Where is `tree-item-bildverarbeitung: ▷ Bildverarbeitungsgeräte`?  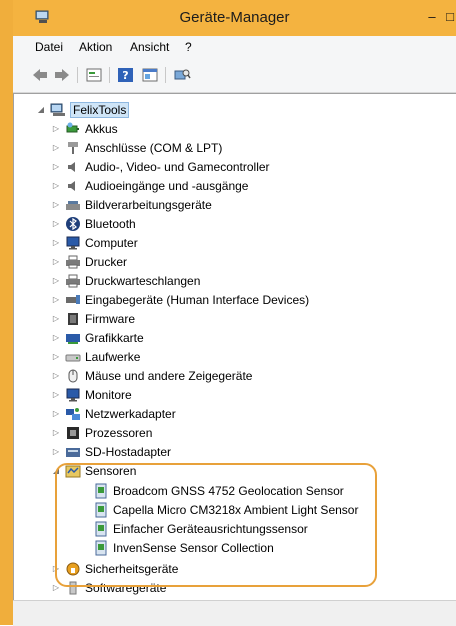 tree-item-bildverarbeitung: ▷ Bildverarbeitungsgeräte is located at coordinates (131, 204).